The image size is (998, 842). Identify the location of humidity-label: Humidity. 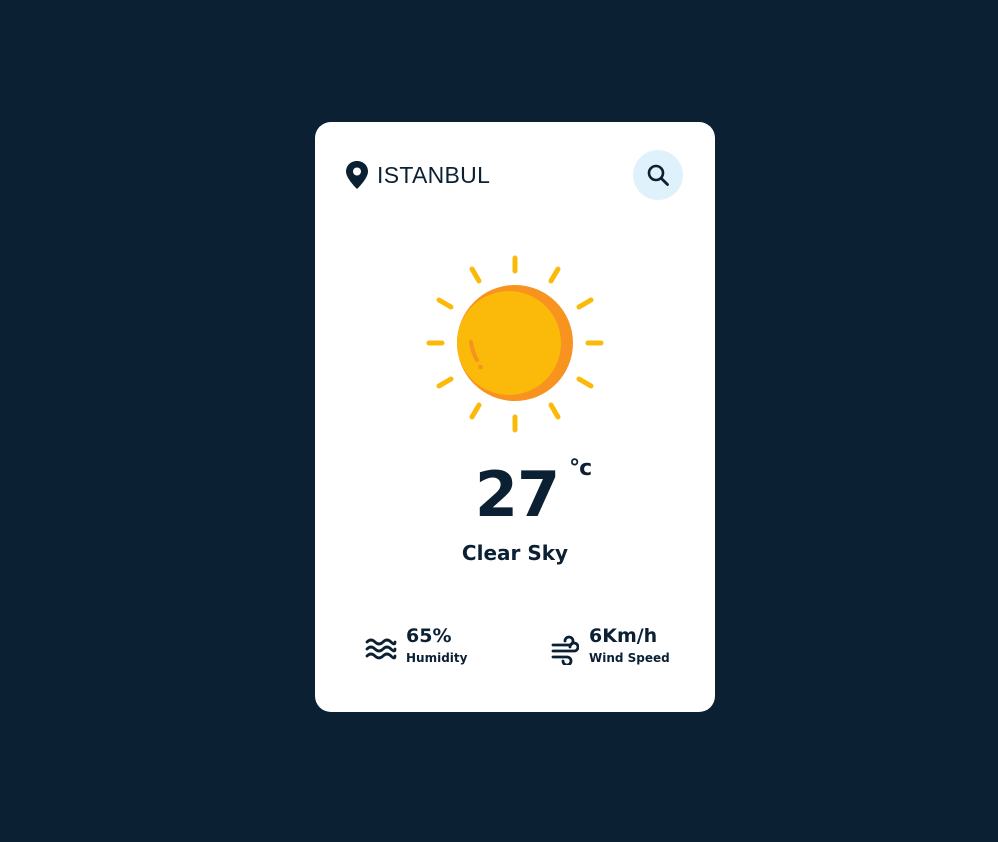
(437, 658).